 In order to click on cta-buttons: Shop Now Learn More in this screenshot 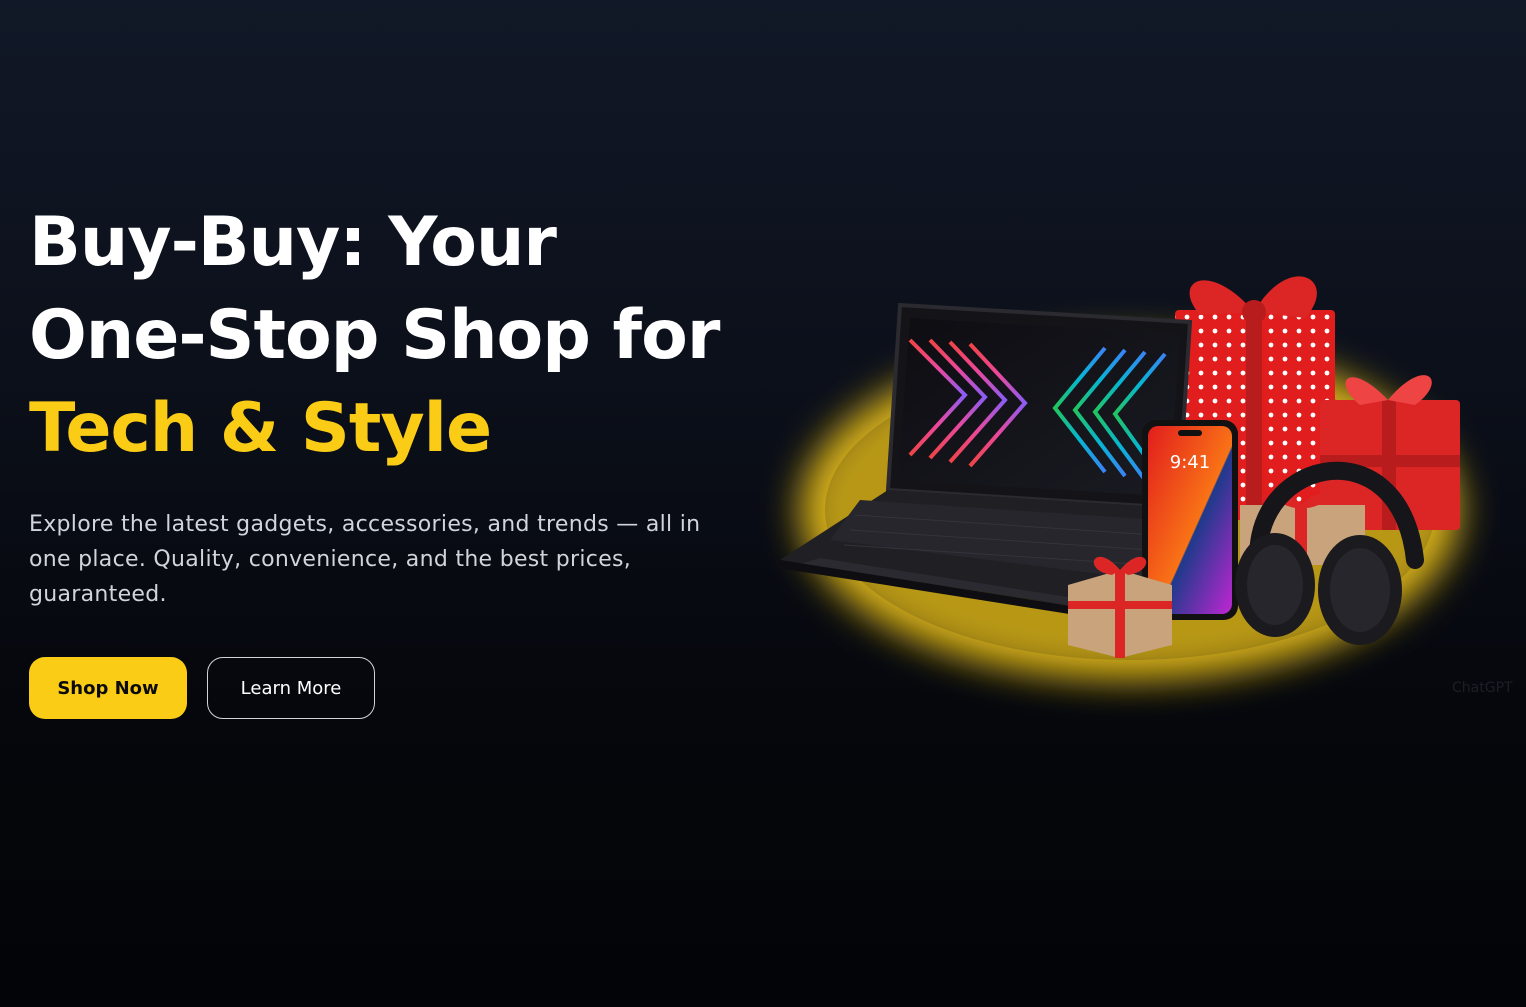, I will do `click(202, 688)`.